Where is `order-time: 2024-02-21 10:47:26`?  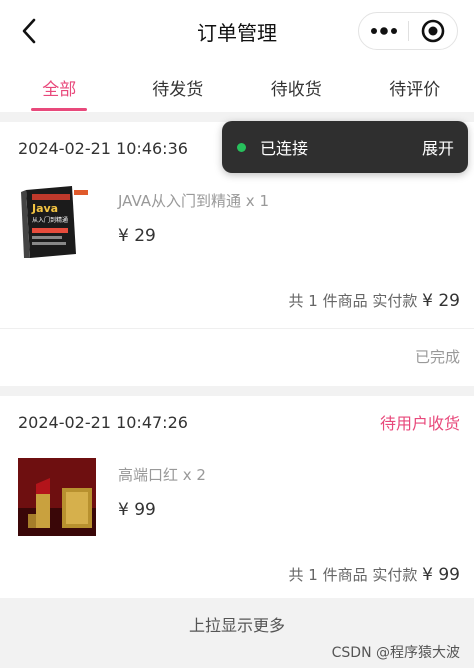 order-time: 2024-02-21 10:47:26 is located at coordinates (103, 422).